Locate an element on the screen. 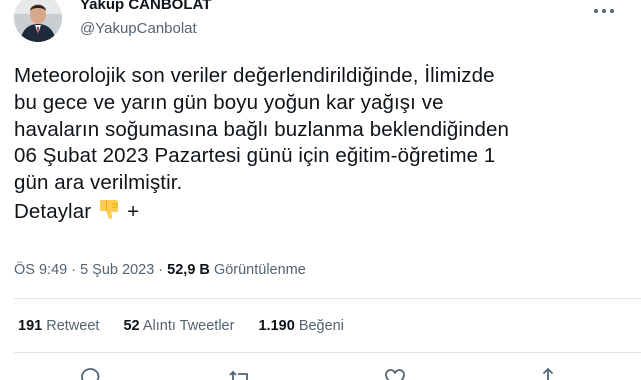 The image size is (641, 380). likes-stat: 1.190 Beğeni is located at coordinates (300, 326).